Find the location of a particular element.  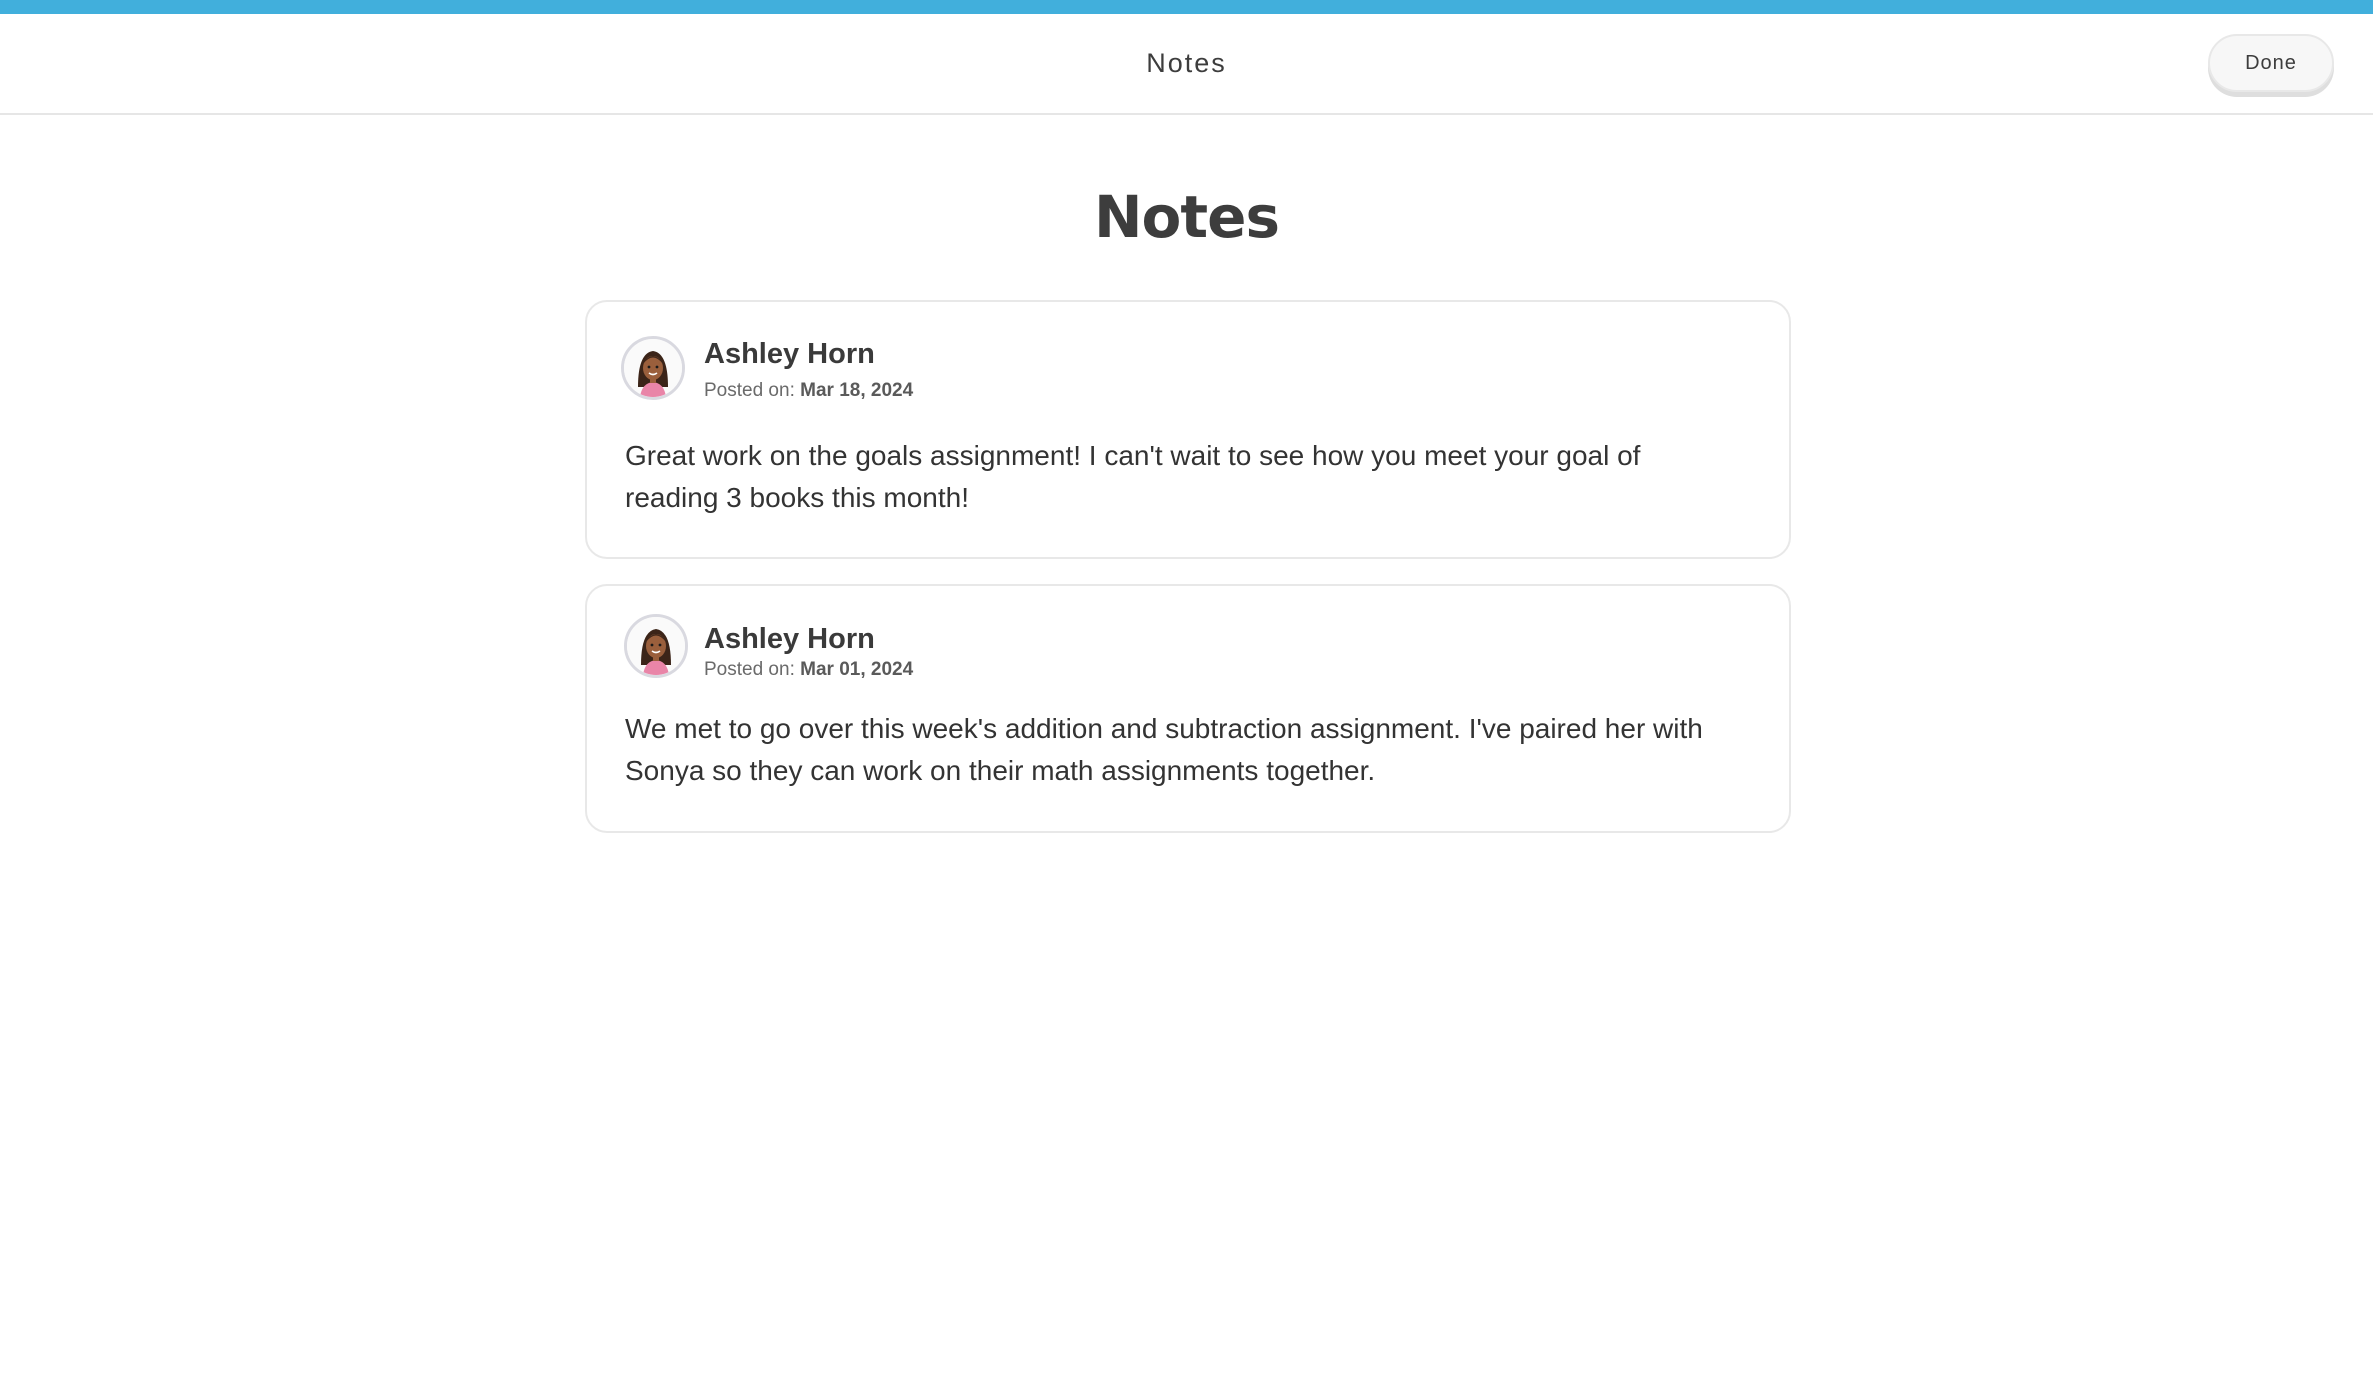

page-title: Notes is located at coordinates (1187, 217).